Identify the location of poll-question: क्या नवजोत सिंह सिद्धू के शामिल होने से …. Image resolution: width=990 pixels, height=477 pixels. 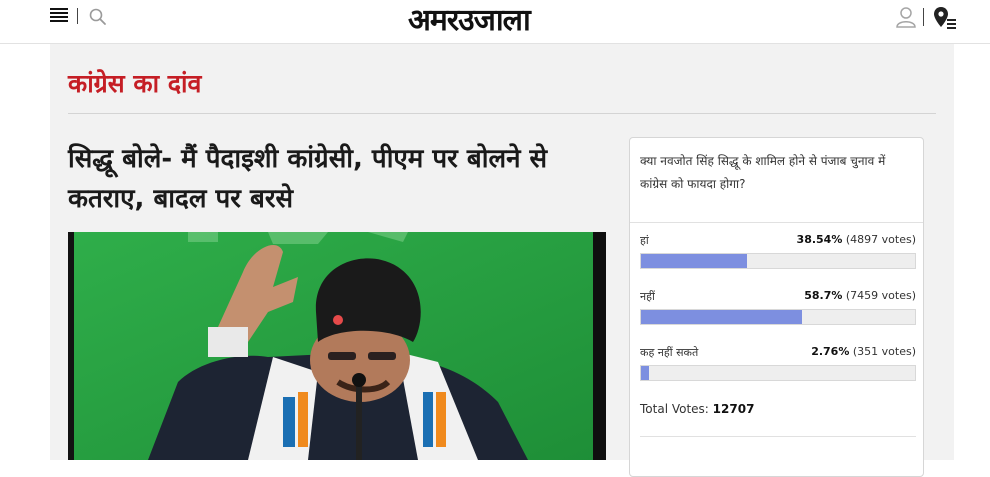
(763, 172).